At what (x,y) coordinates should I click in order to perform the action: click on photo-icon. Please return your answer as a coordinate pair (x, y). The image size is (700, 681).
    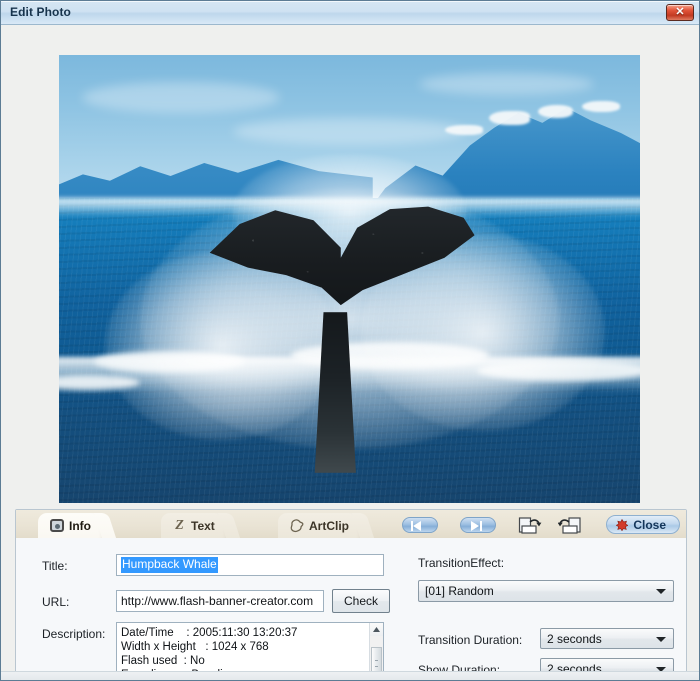
    Looking at the image, I should click on (57, 525).